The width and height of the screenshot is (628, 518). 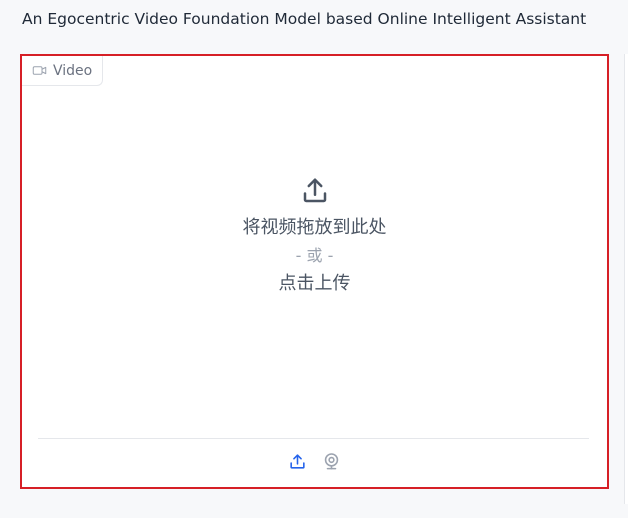 I want to click on source-selector, so click(x=314, y=461).